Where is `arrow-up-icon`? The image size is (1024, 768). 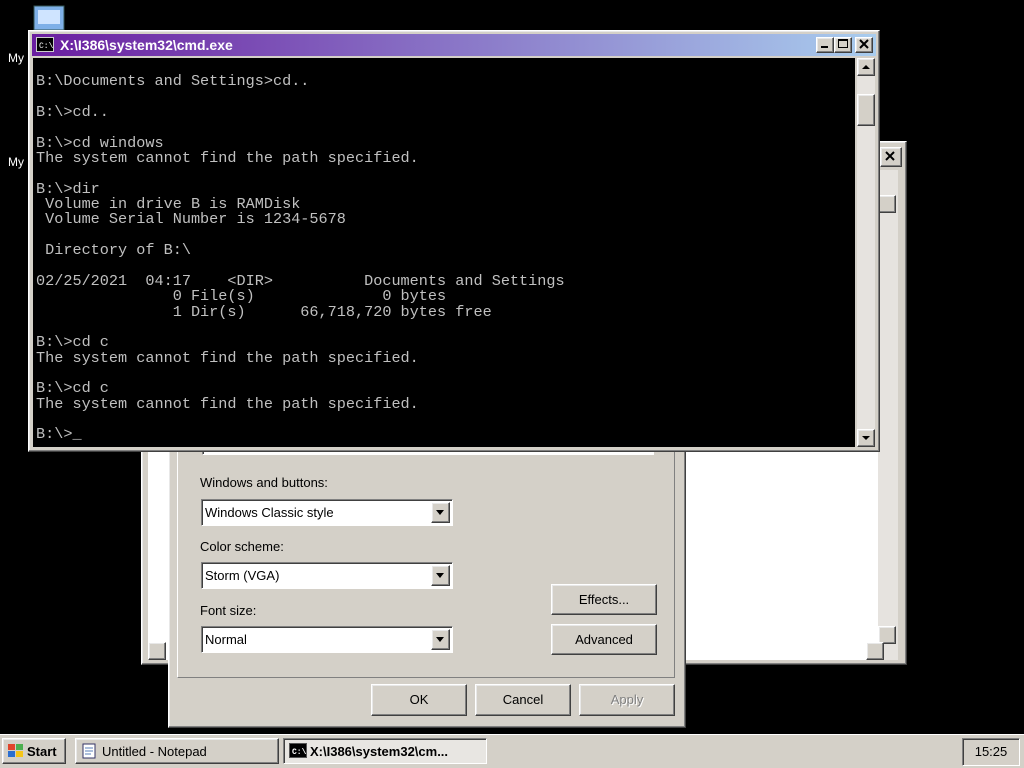 arrow-up-icon is located at coordinates (866, 67).